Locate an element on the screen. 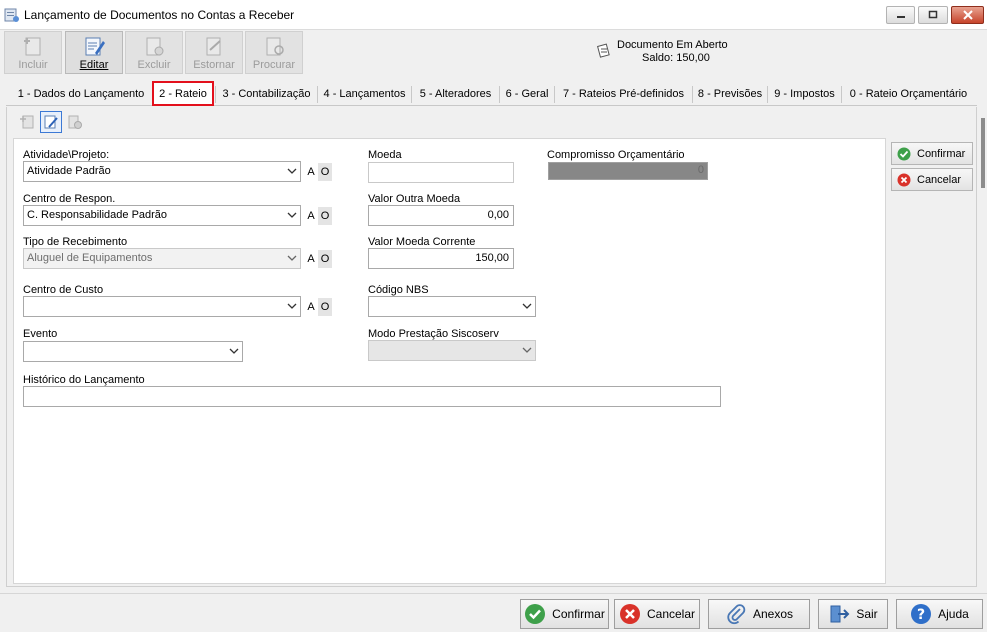  side-cancelar-button: Cancelar is located at coordinates (932, 179).